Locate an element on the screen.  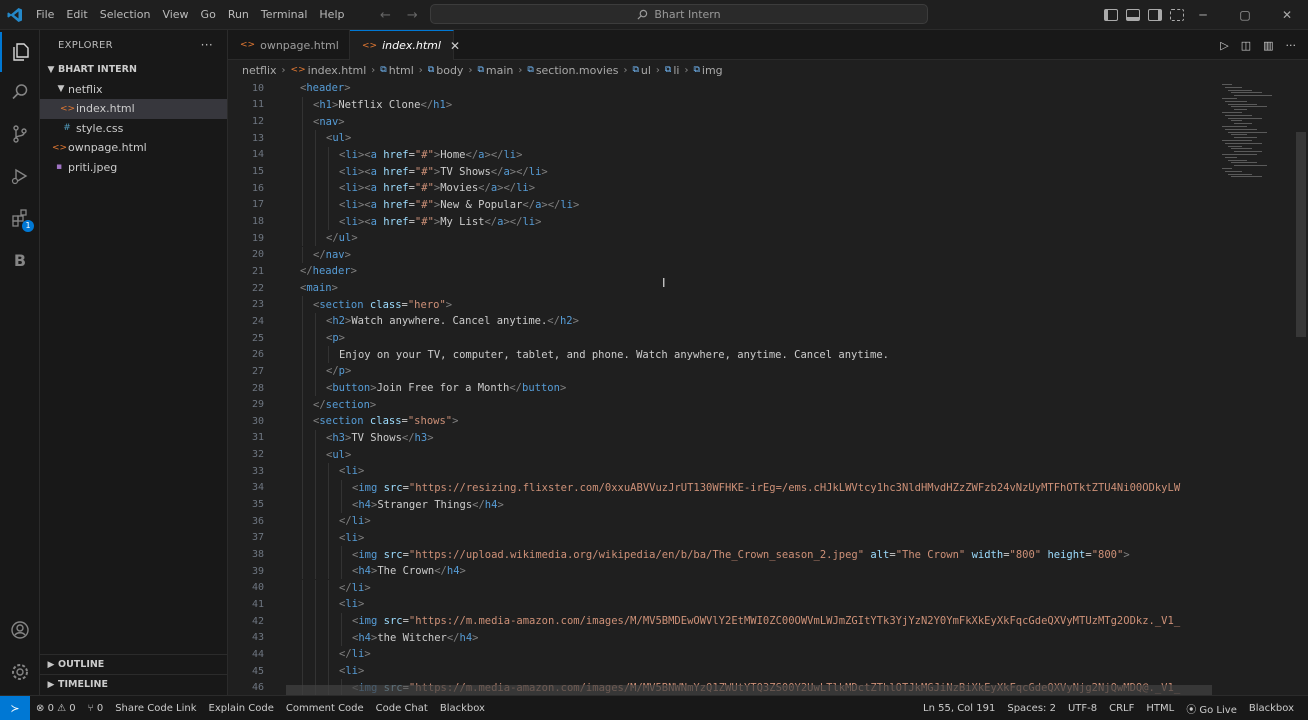
code-line: 33 <li> is located at coordinates (728, 471).